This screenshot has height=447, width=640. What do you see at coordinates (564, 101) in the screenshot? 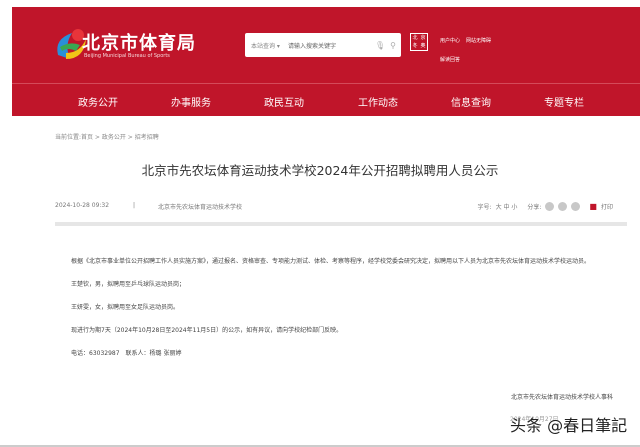
I see `nav-item: 专题专栏` at bounding box center [564, 101].